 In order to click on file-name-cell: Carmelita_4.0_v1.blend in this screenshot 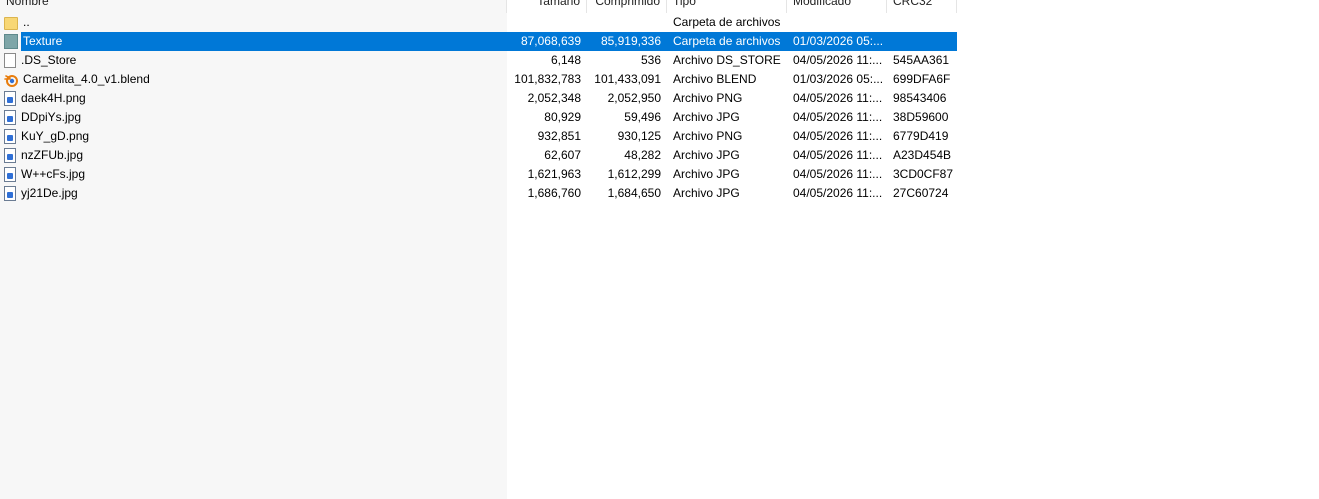, I will do `click(253, 79)`.